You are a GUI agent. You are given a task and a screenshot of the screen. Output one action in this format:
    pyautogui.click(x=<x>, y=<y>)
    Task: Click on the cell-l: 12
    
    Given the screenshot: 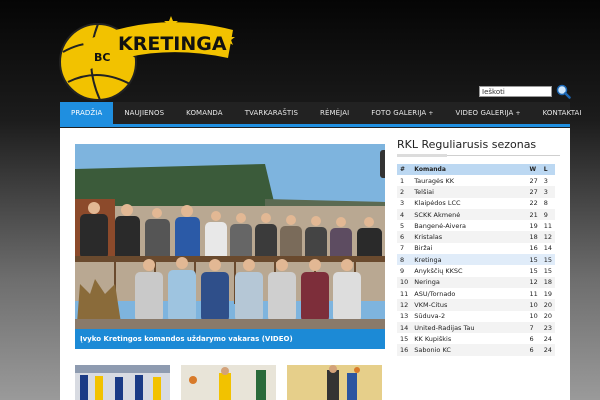 What is the action you would take?
    pyautogui.click(x=547, y=237)
    